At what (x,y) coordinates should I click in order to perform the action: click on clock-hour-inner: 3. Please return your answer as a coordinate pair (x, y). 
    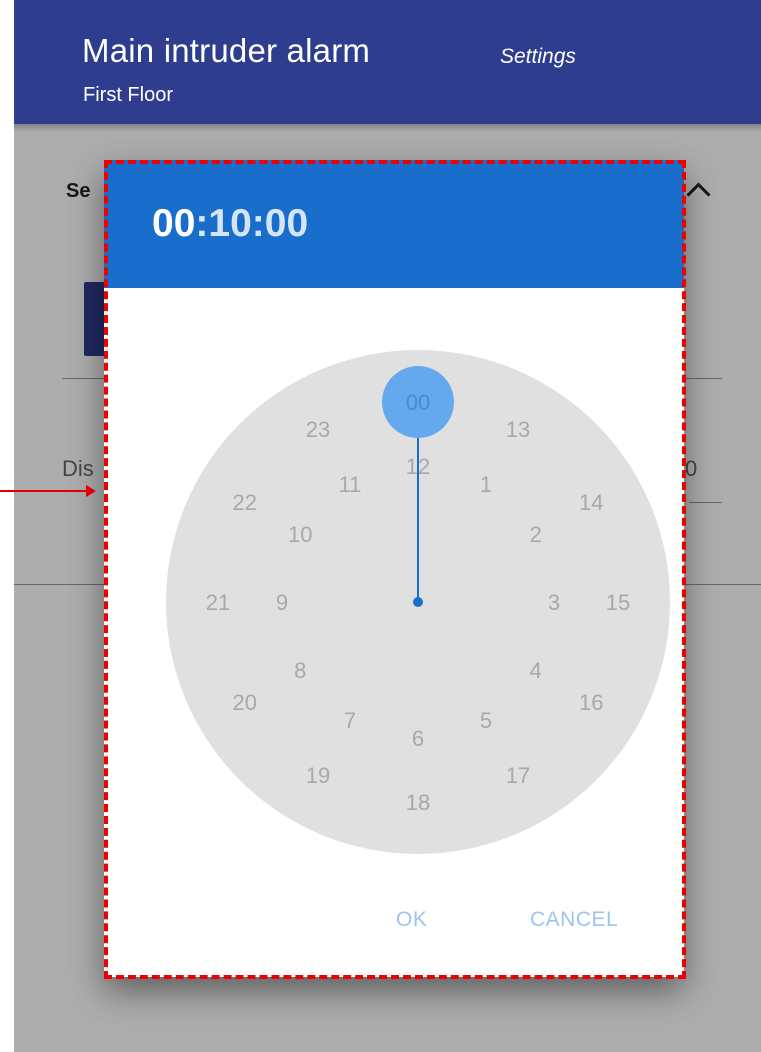
    Looking at the image, I should click on (554, 602).